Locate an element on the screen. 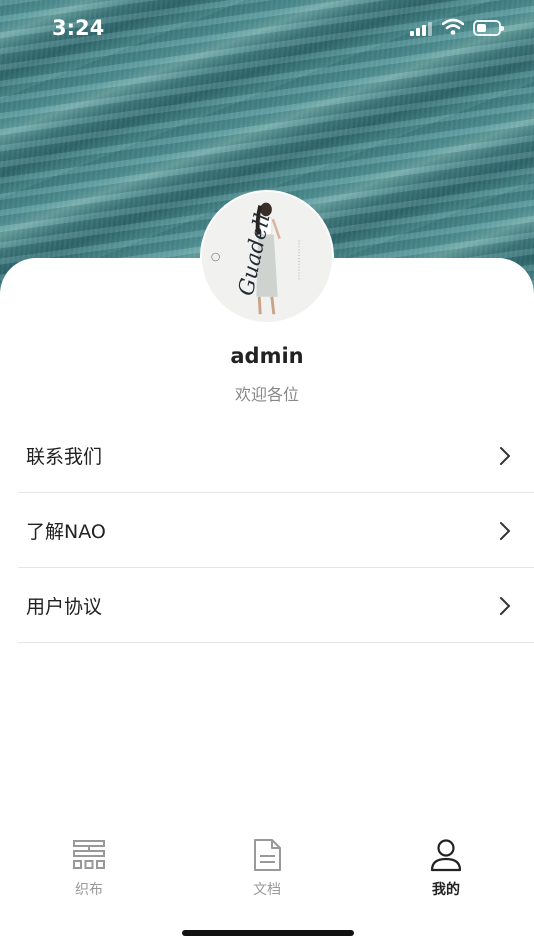 This screenshot has width=534, height=950. tab-label: 文档 is located at coordinates (267, 890).